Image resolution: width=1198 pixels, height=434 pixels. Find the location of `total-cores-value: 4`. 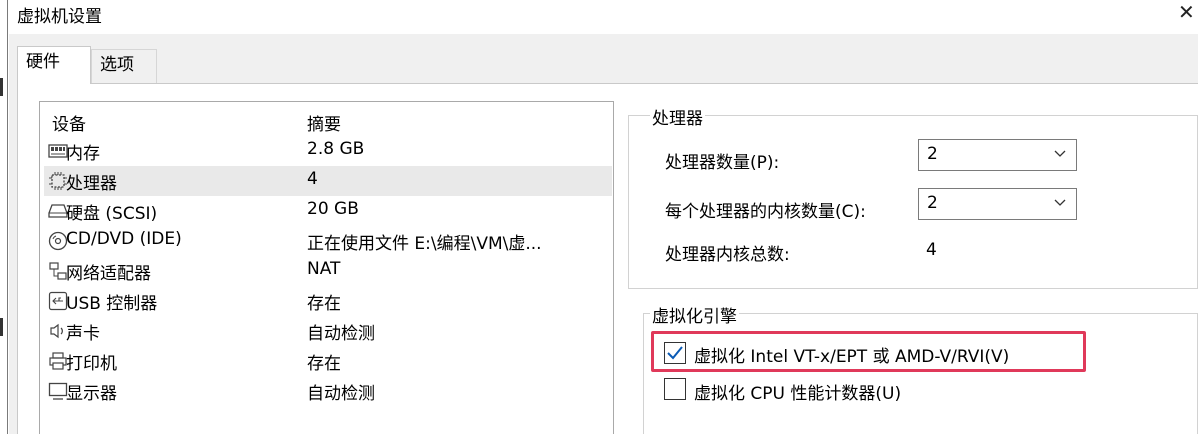

total-cores-value: 4 is located at coordinates (931, 250).